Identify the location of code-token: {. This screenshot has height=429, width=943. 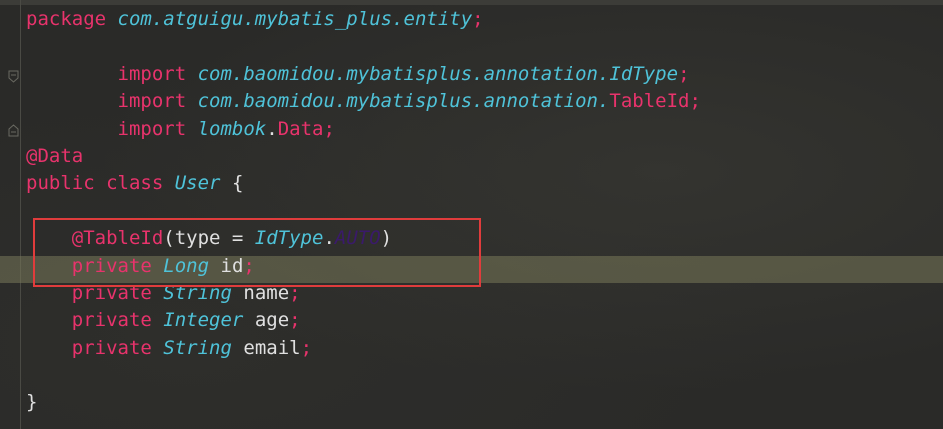
(232, 183).